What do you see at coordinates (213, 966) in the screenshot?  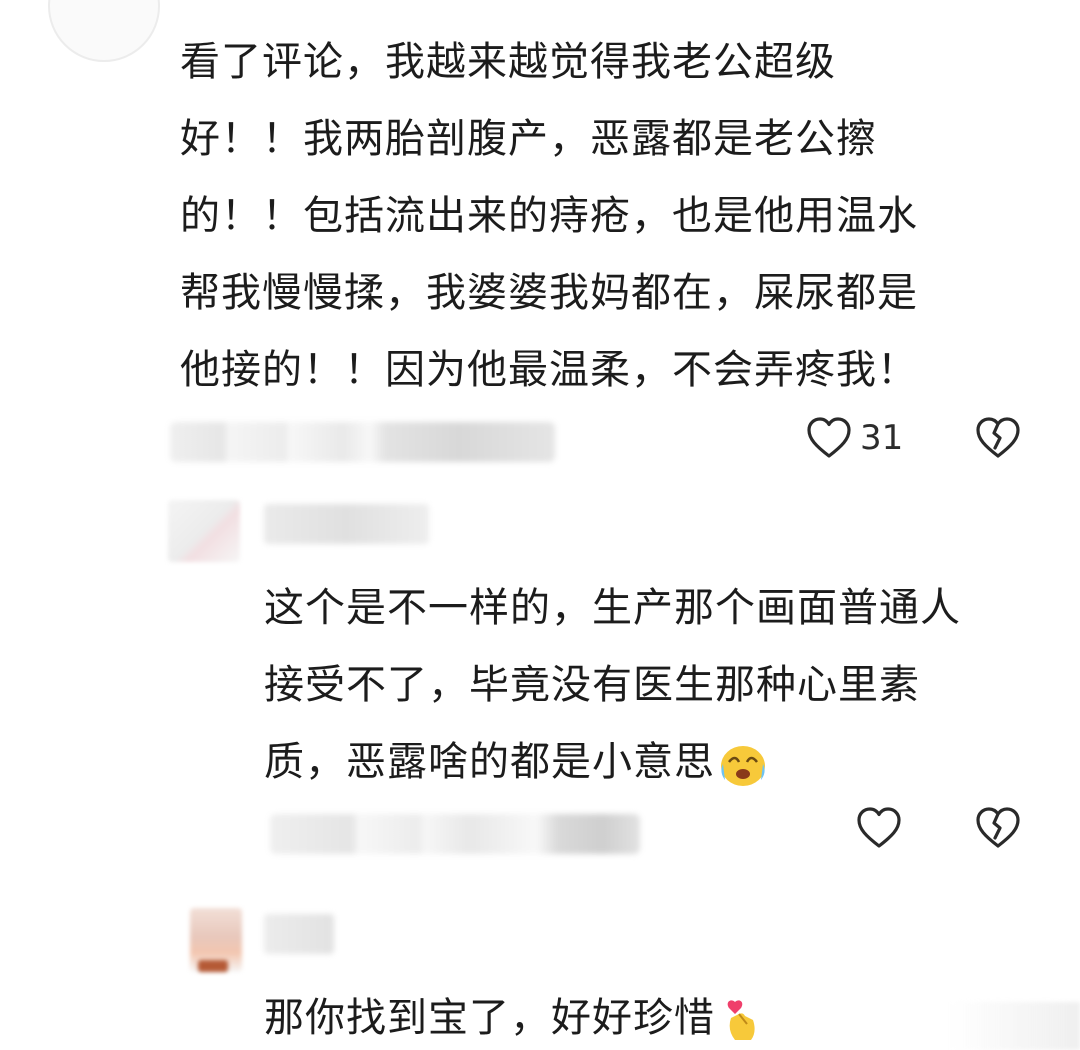 I see `avatar-detail` at bounding box center [213, 966].